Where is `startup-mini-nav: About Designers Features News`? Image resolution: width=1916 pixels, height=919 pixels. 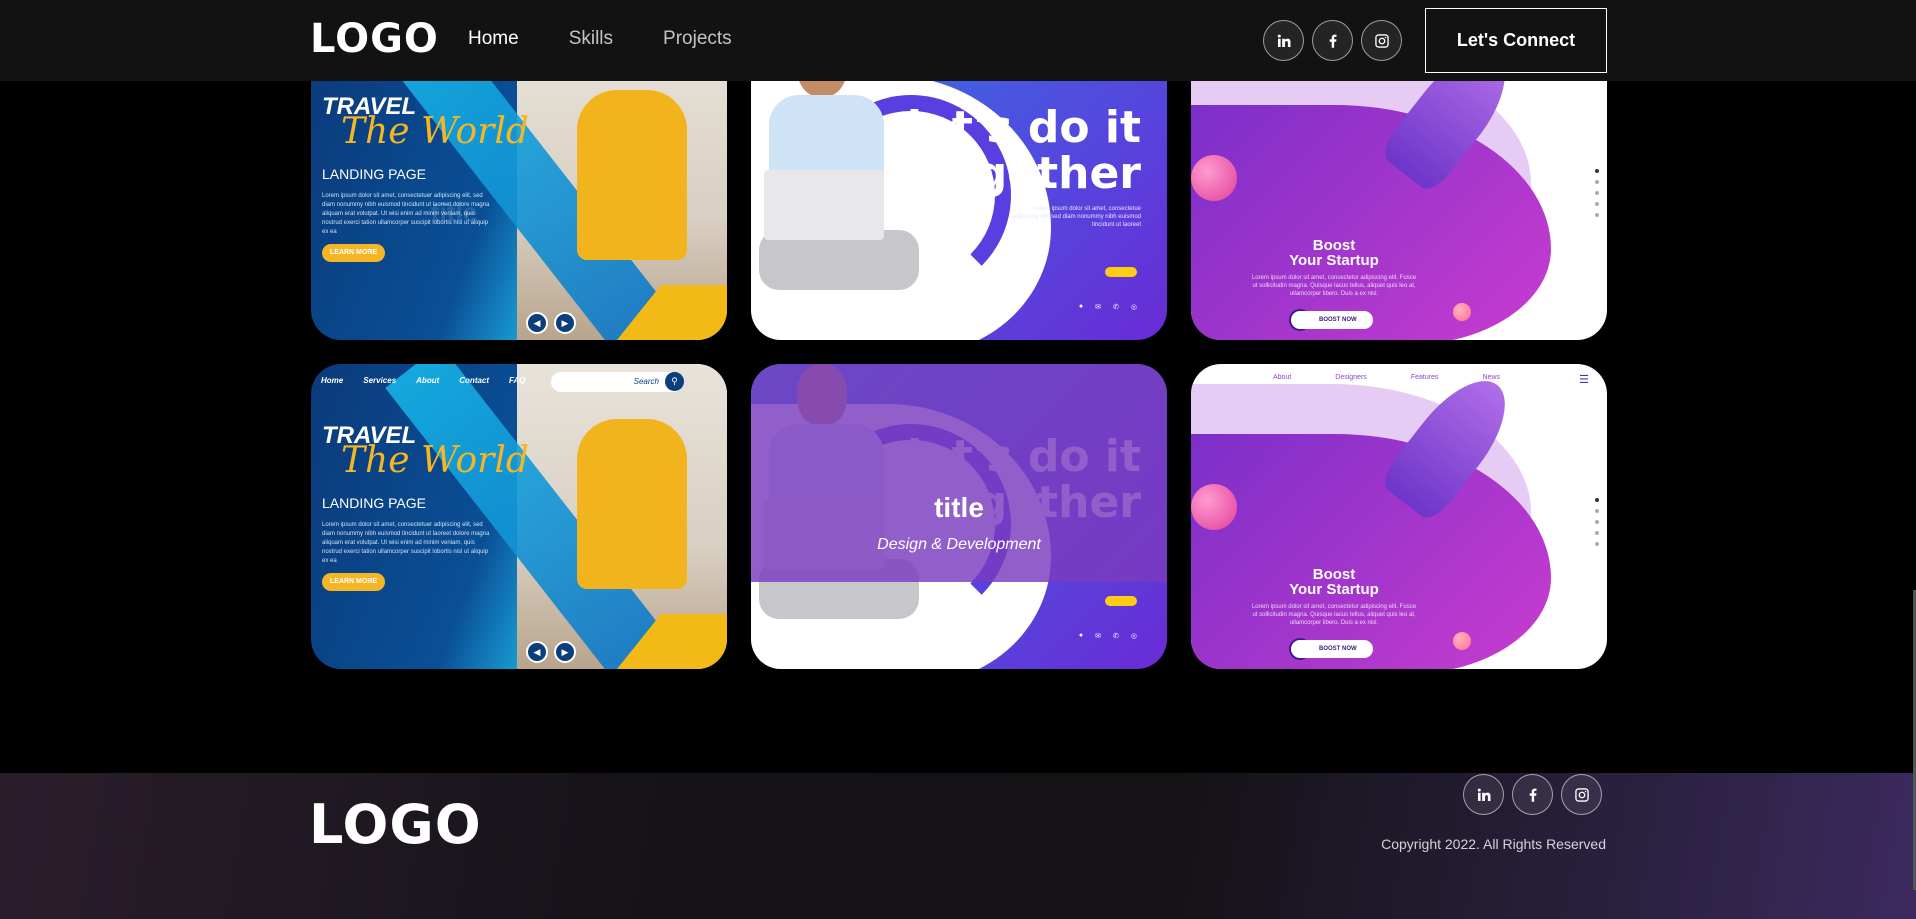 startup-mini-nav: About Designers Features News is located at coordinates (1386, 377).